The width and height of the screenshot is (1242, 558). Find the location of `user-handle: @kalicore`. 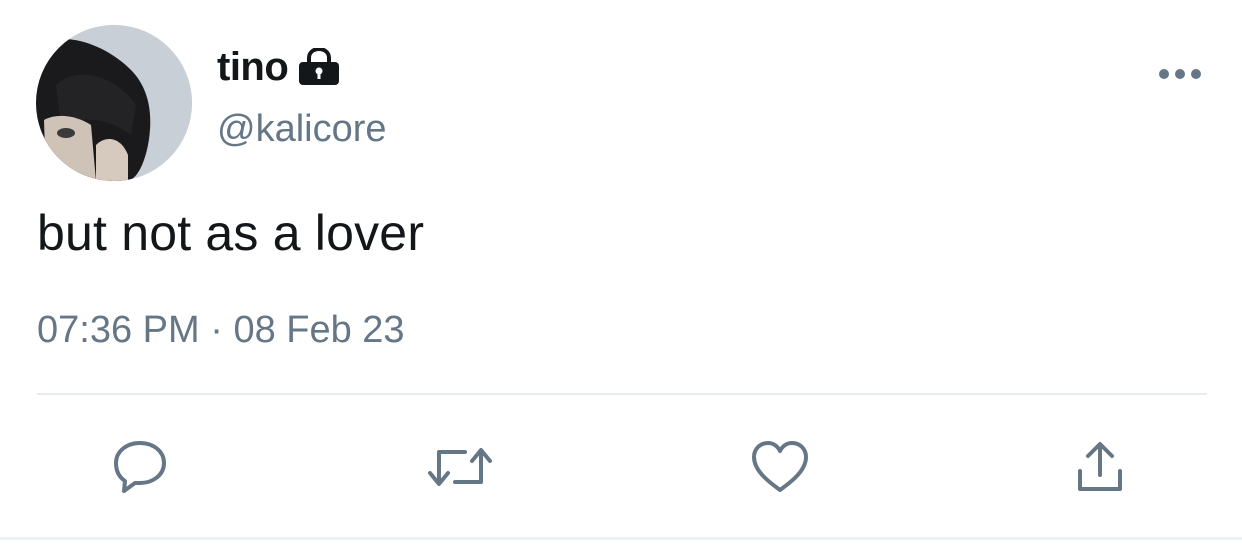

user-handle: @kalicore is located at coordinates (302, 129).